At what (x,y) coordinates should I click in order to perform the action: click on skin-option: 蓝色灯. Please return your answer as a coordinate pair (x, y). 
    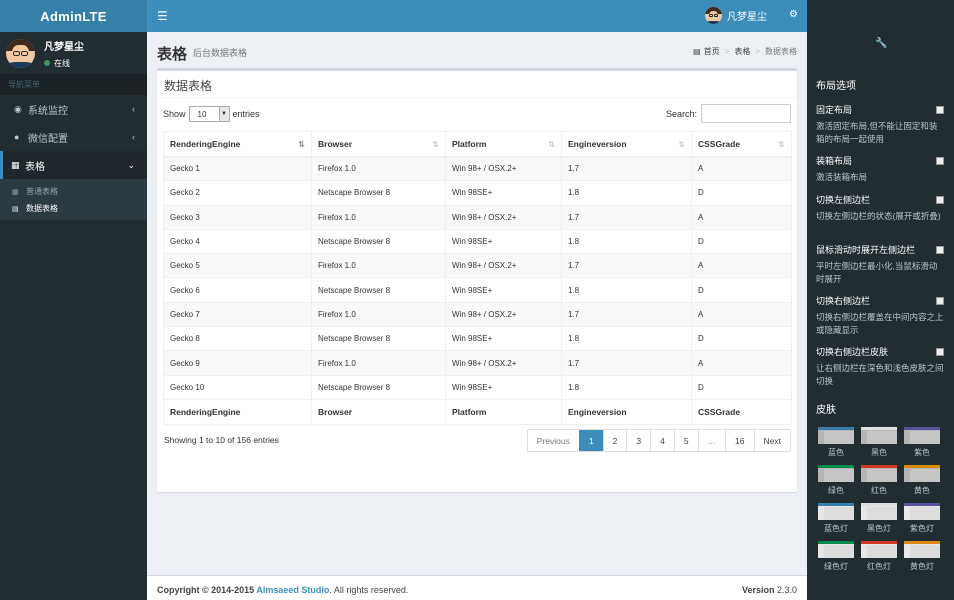
    Looking at the image, I should click on (836, 518).